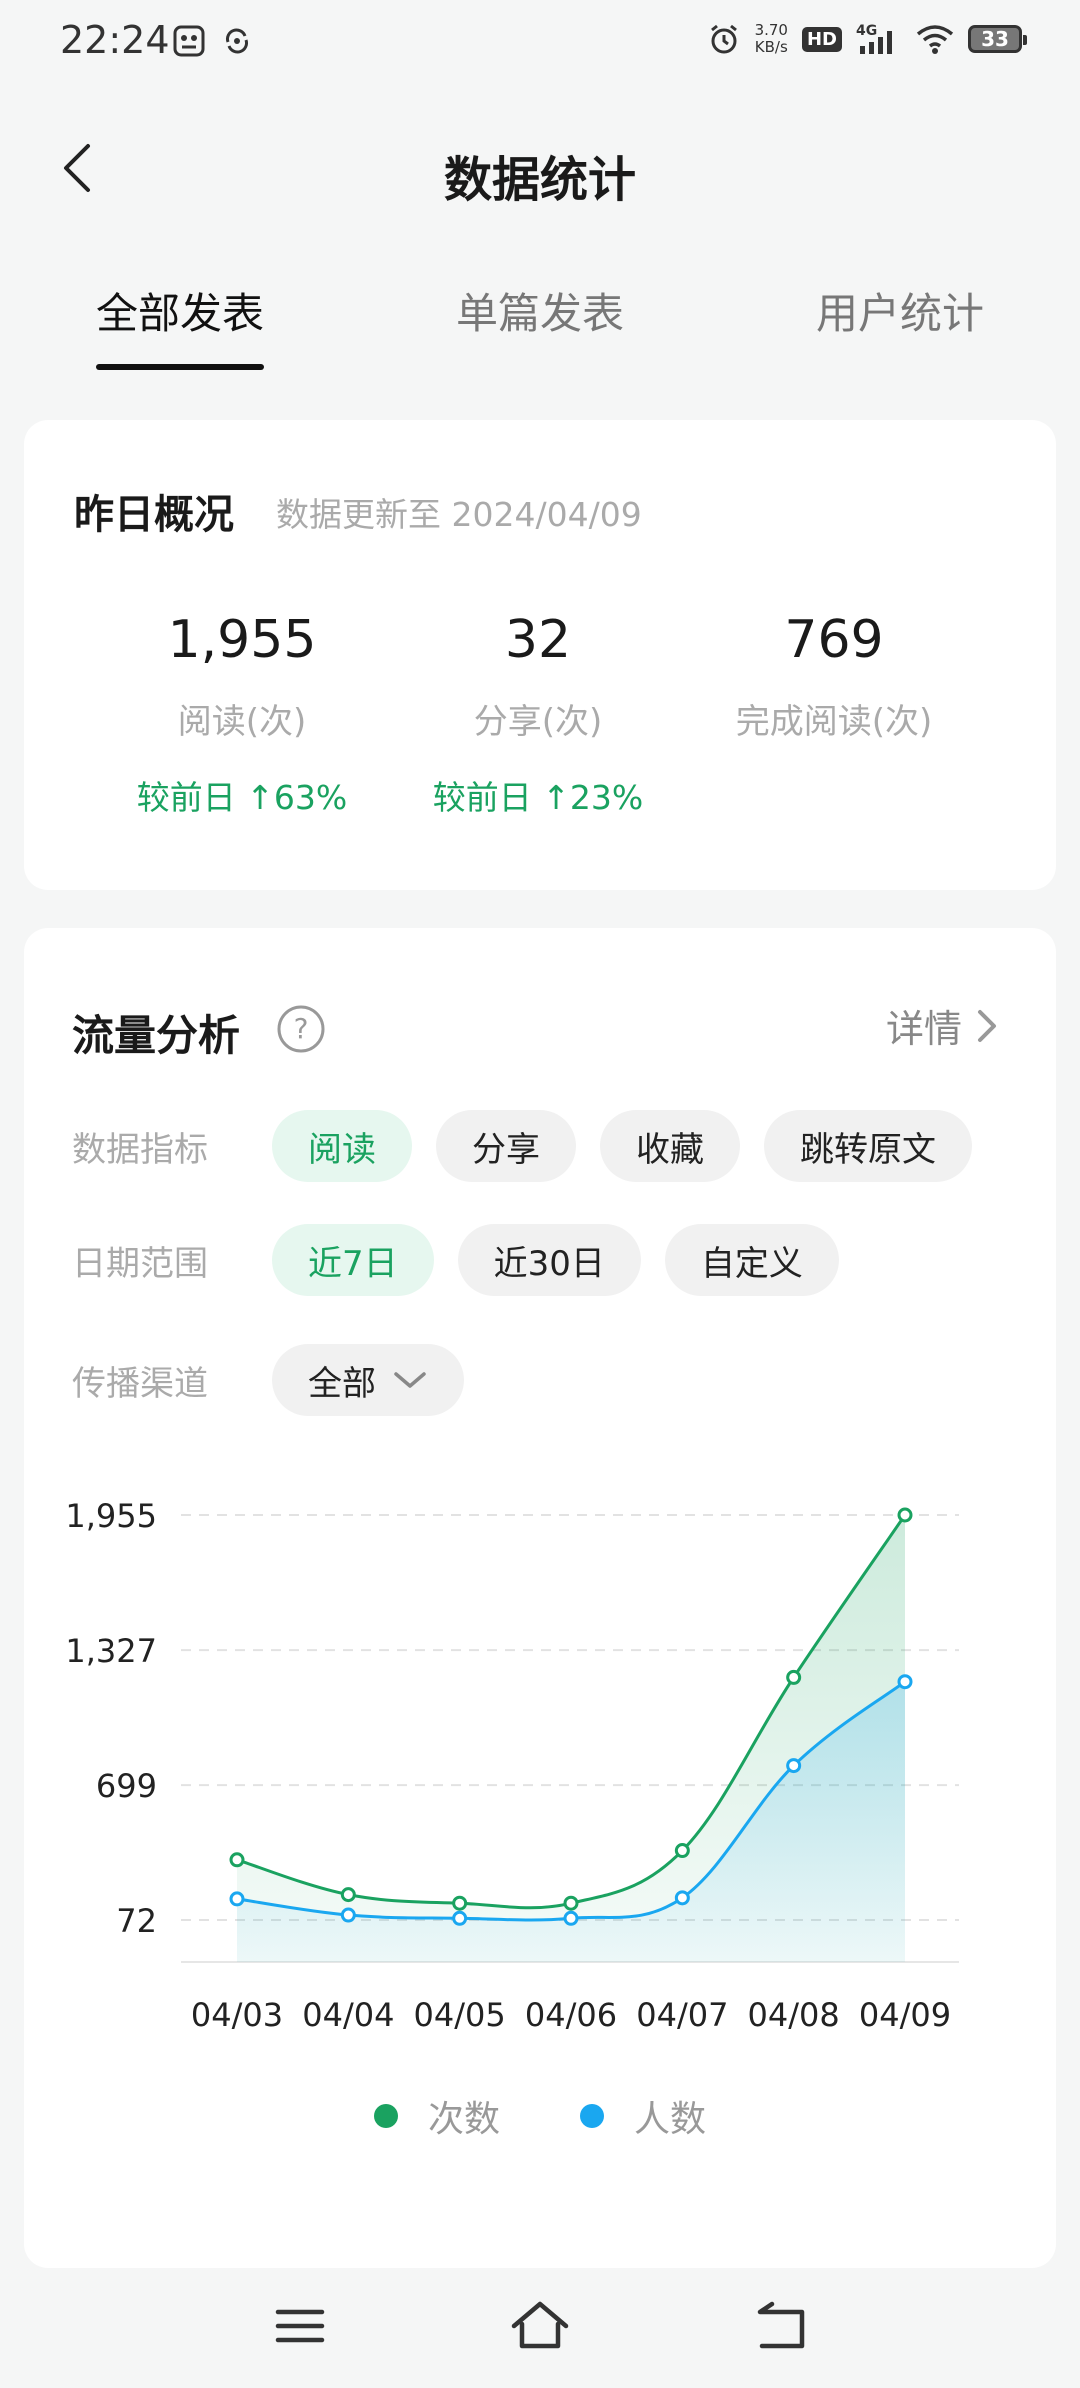 The image size is (1080, 2388). I want to click on header: 数据统计, so click(540, 170).